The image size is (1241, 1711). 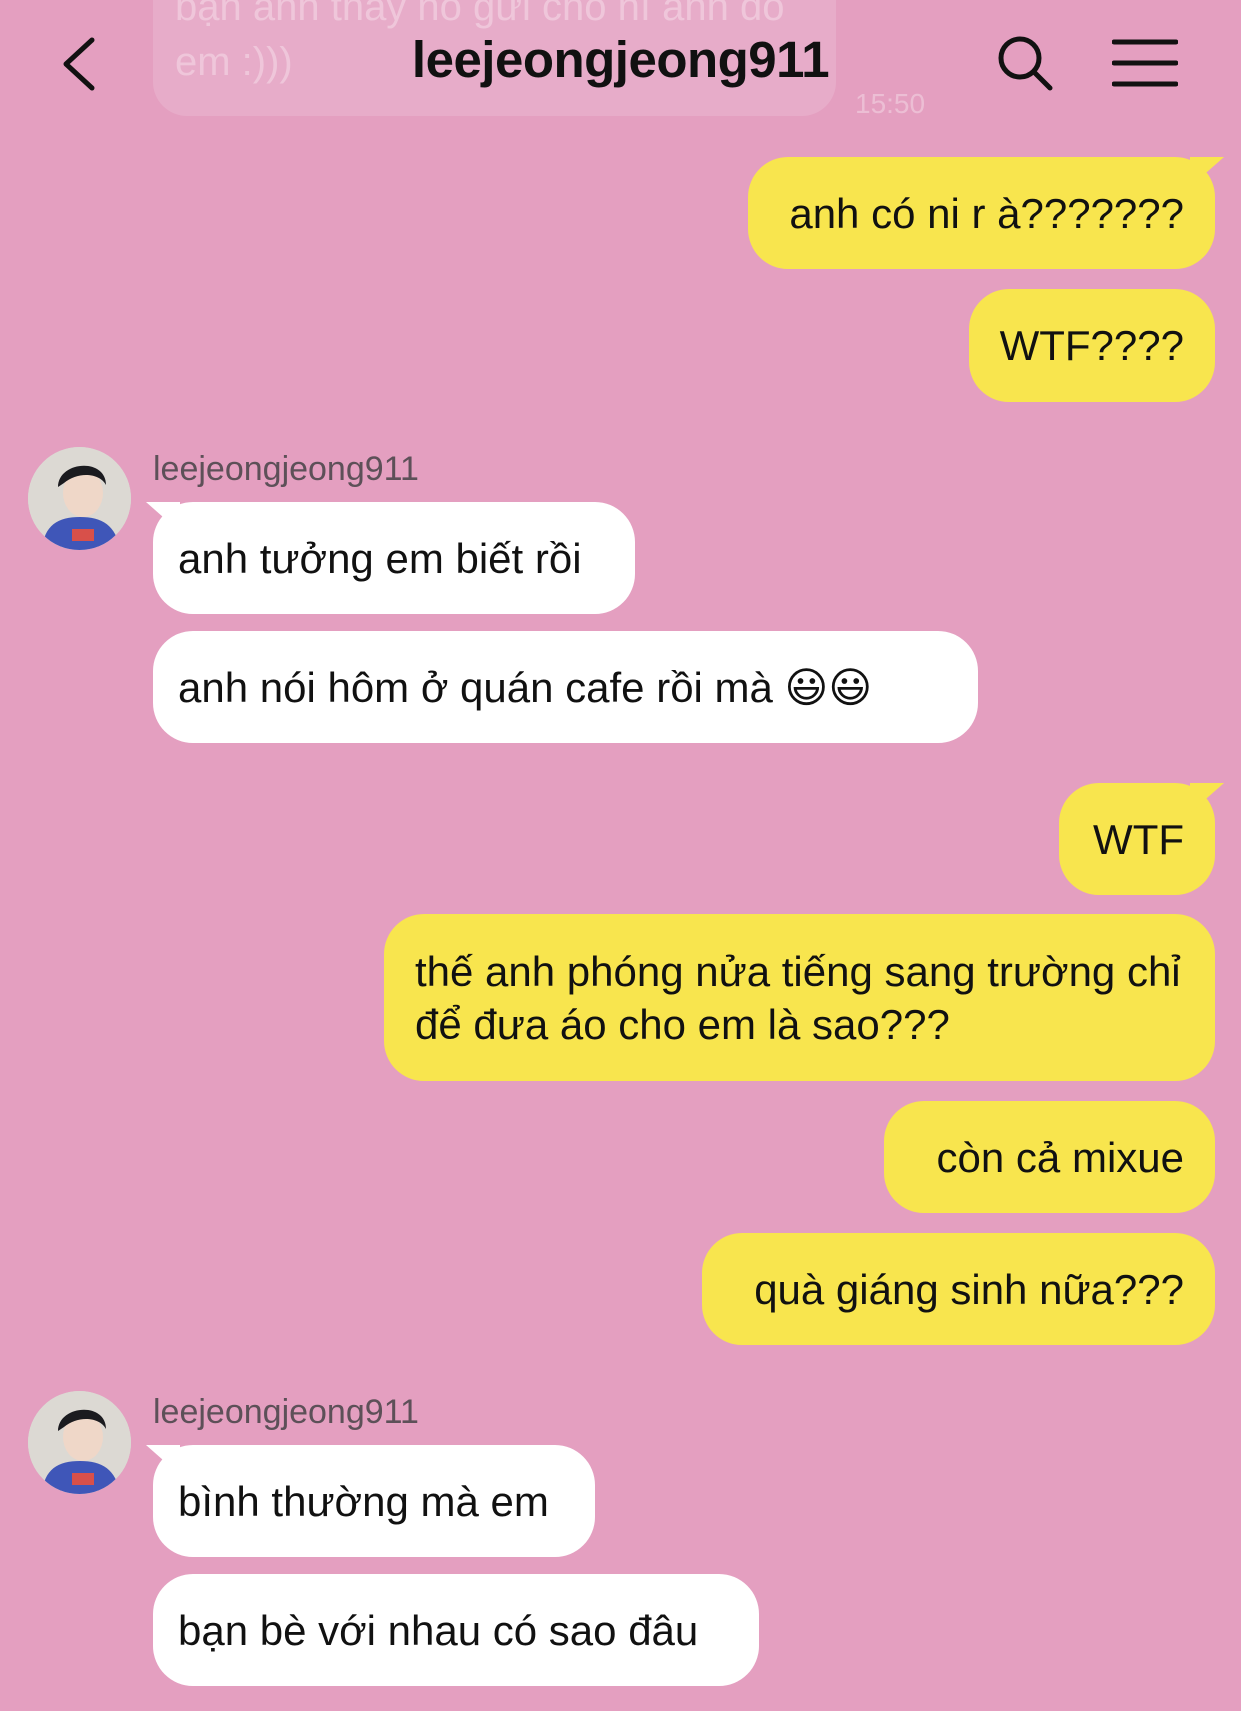 I want to click on search-button, so click(x=1025, y=63).